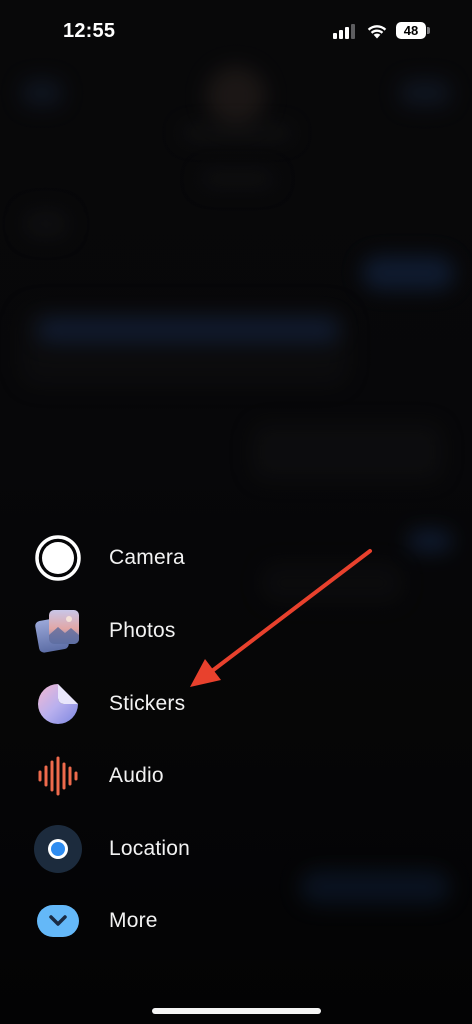  I want to click on chevron-down-icon, so click(58, 921).